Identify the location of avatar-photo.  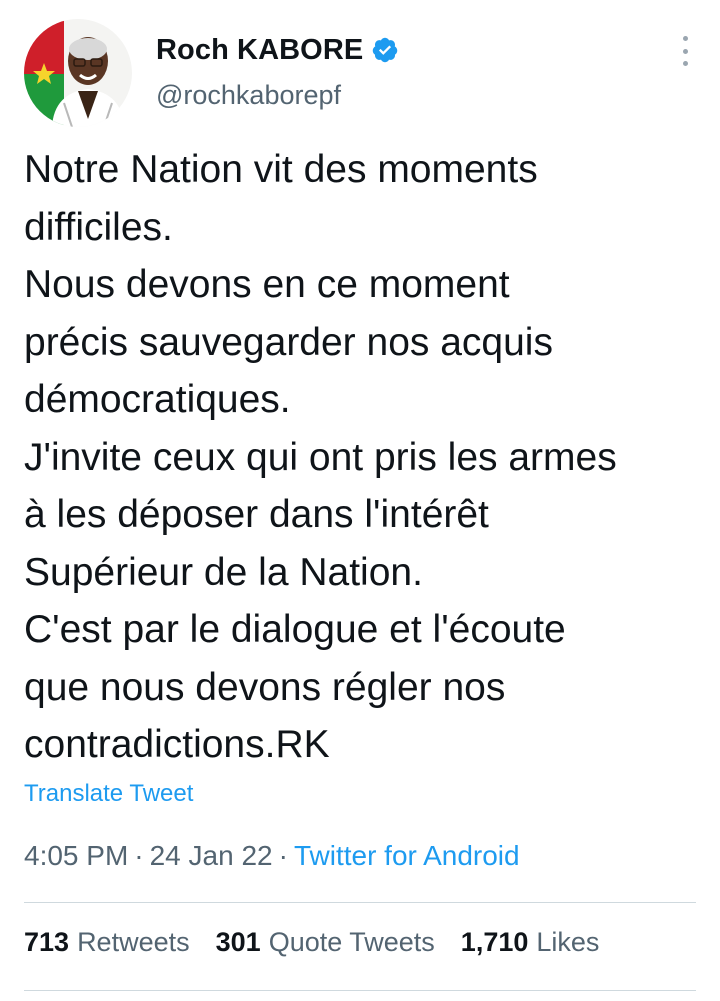
(78, 73).